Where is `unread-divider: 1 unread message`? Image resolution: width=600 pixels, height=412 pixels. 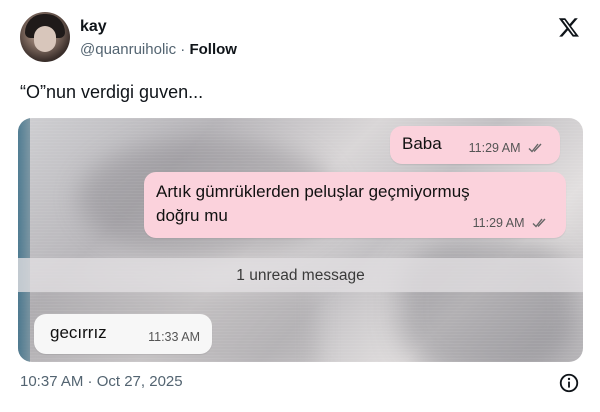 unread-divider: 1 unread message is located at coordinates (300, 275).